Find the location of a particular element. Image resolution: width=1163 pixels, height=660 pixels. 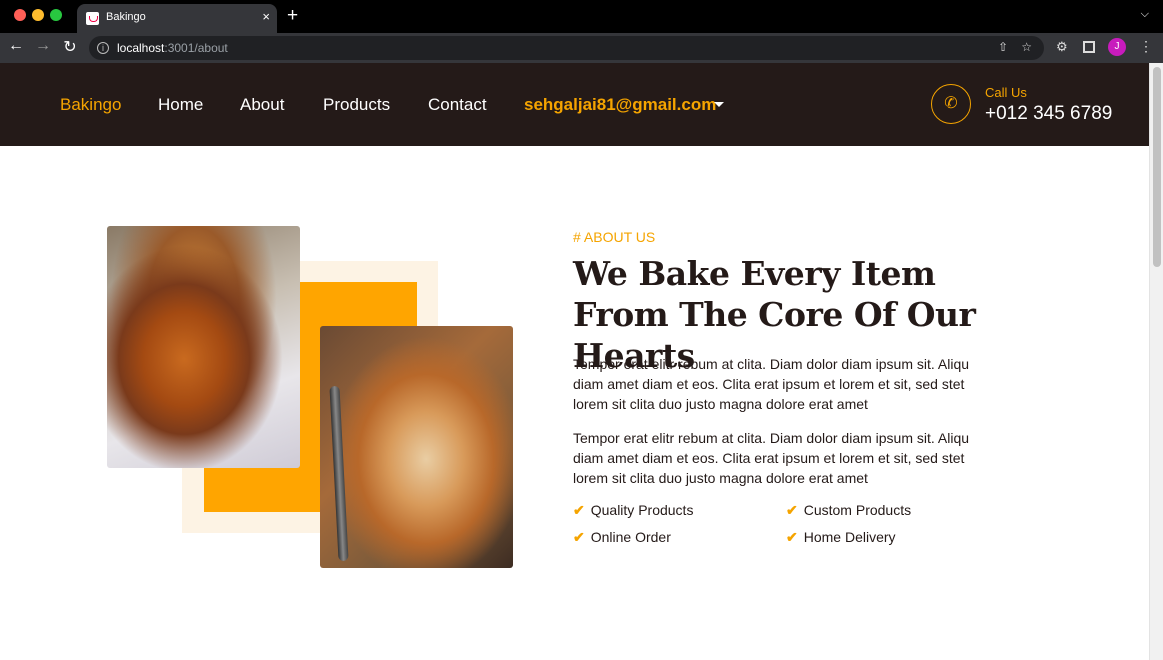

share-icon: ⇧ is located at coordinates (1003, 47).